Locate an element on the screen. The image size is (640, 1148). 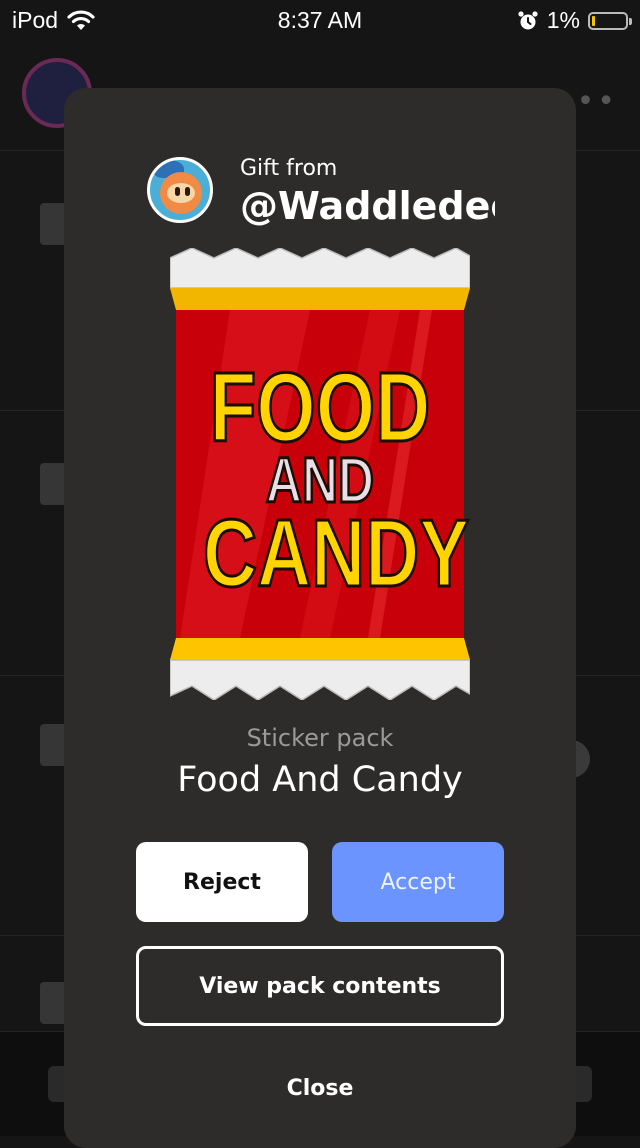
view-pack-contents-button: View pack contents is located at coordinates (320, 986).